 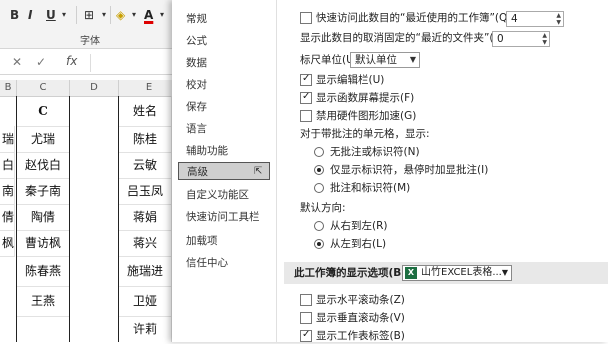 What do you see at coordinates (359, 226) in the screenshot?
I see `right-to-left-label: 从右到左(R)` at bounding box center [359, 226].